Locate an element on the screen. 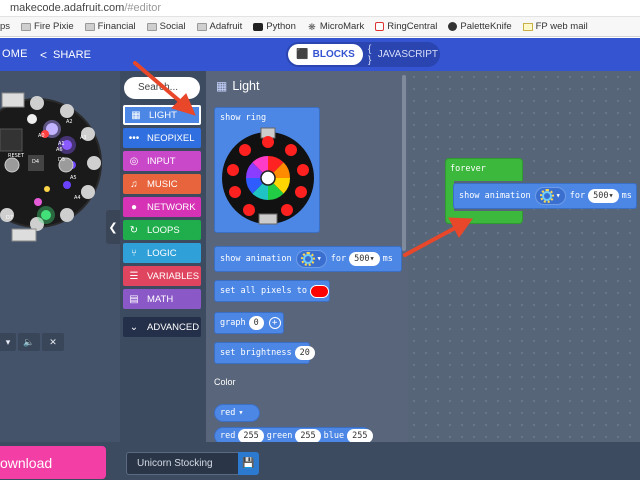 The height and width of the screenshot is (480, 640). plus-icon: + is located at coordinates (274, 323).